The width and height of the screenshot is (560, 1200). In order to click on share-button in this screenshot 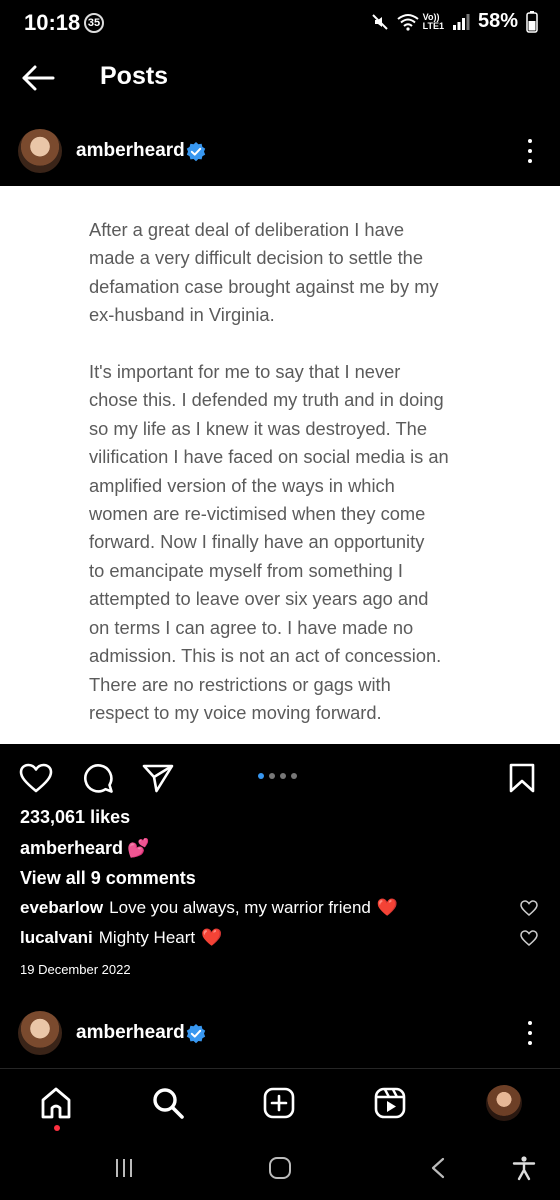, I will do `click(158, 778)`.